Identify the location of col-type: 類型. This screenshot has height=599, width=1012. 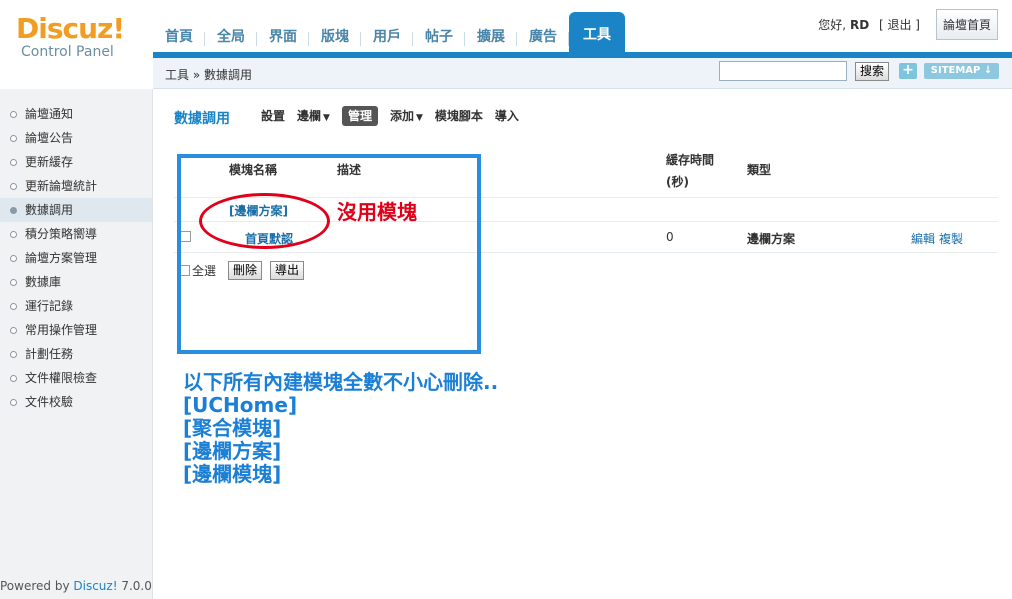
(759, 170).